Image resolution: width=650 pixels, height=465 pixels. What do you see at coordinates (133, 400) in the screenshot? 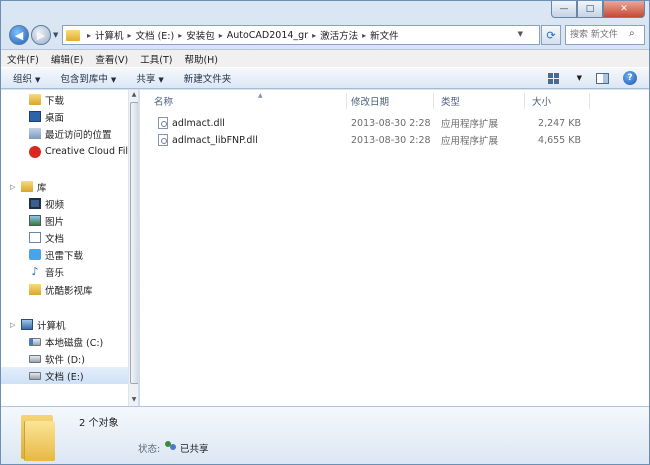
I see `scroll-down-icon: ▼` at bounding box center [133, 400].